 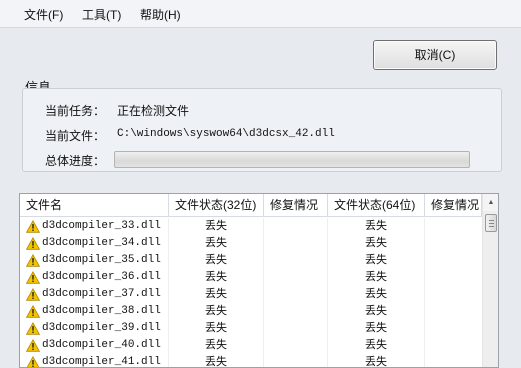 I want to click on menu-help: 帮助(H), so click(x=160, y=15).